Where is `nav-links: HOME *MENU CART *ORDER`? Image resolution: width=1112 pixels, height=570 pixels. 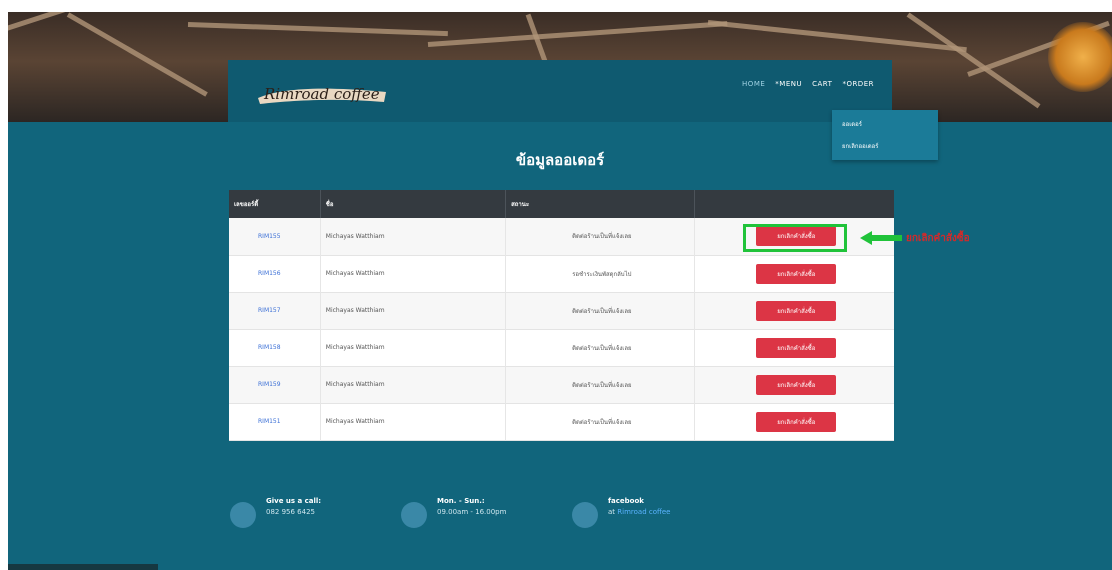
nav-links: HOME *MENU CART *ORDER is located at coordinates (808, 84).